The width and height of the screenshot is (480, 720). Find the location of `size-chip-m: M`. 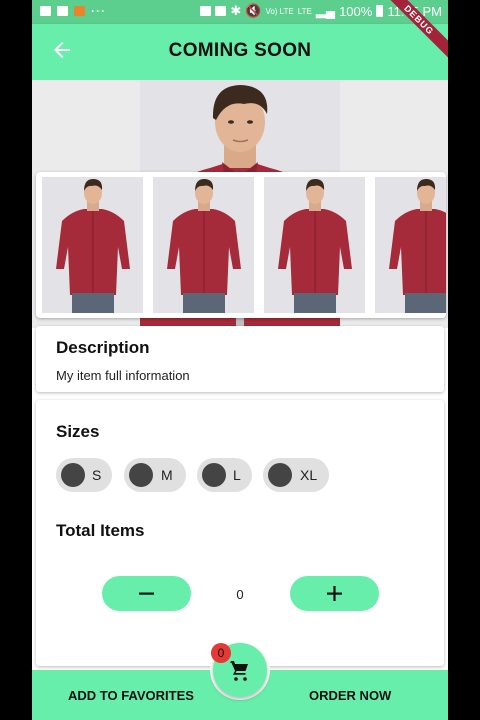

size-chip-m: M is located at coordinates (155, 475).